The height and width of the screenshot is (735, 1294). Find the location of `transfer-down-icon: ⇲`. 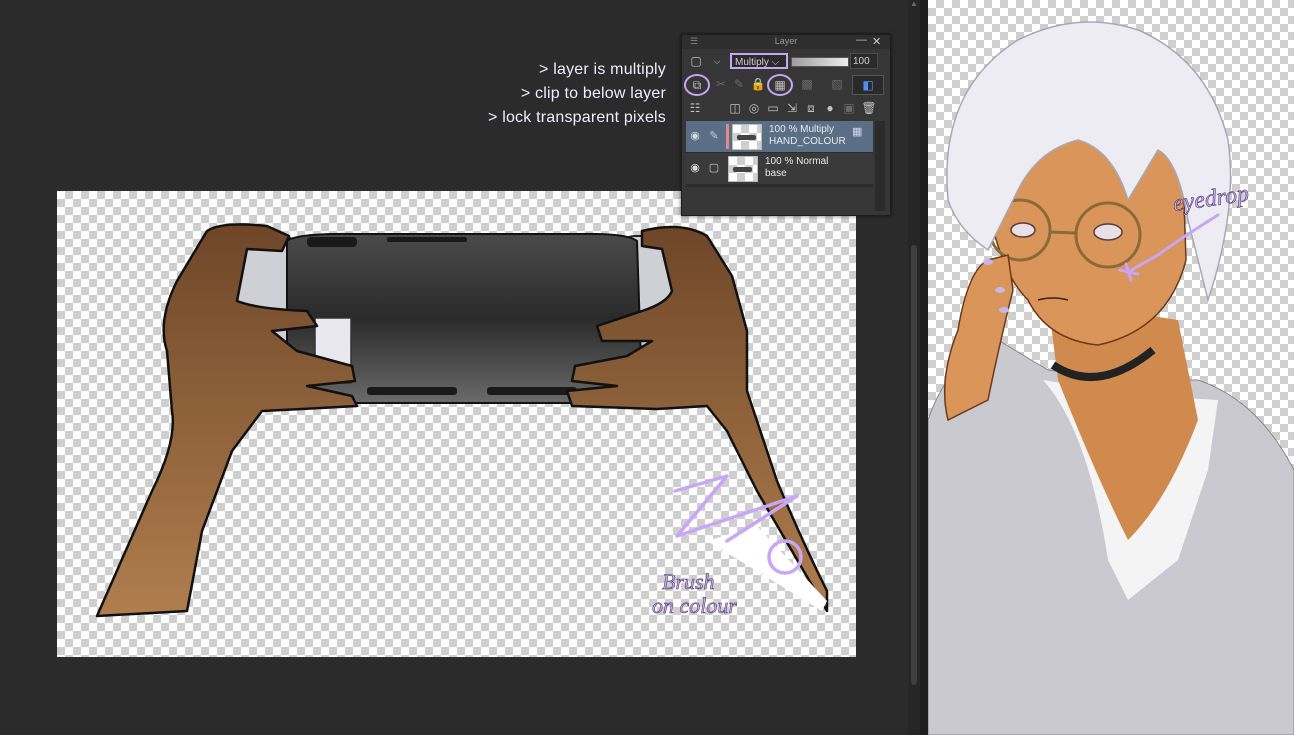

transfer-down-icon: ⇲ is located at coordinates (792, 108).